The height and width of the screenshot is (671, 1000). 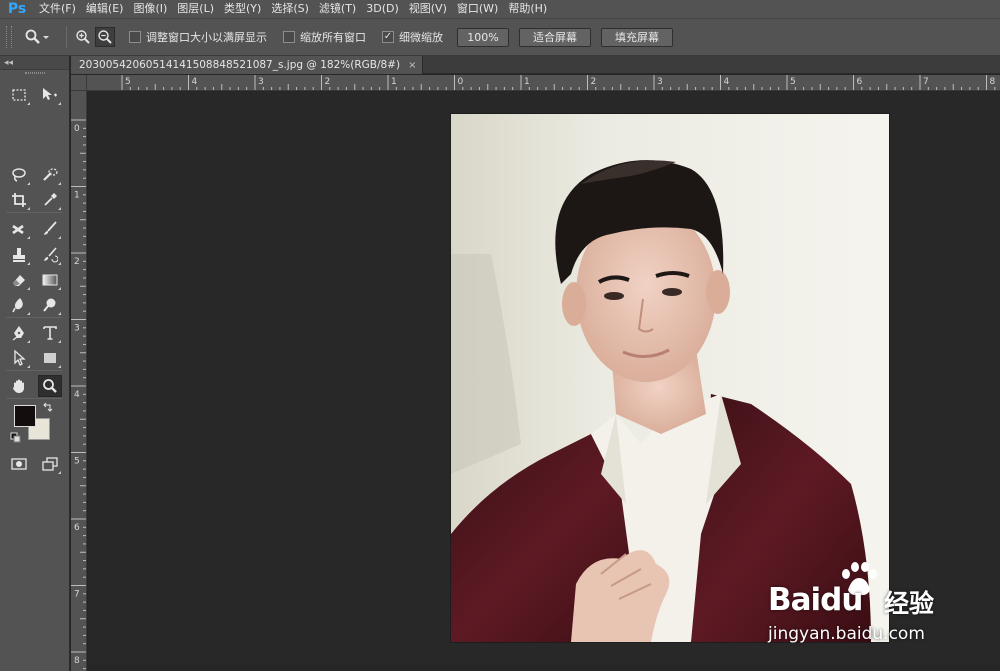 I want to click on shape-tool, so click(x=50, y=358).